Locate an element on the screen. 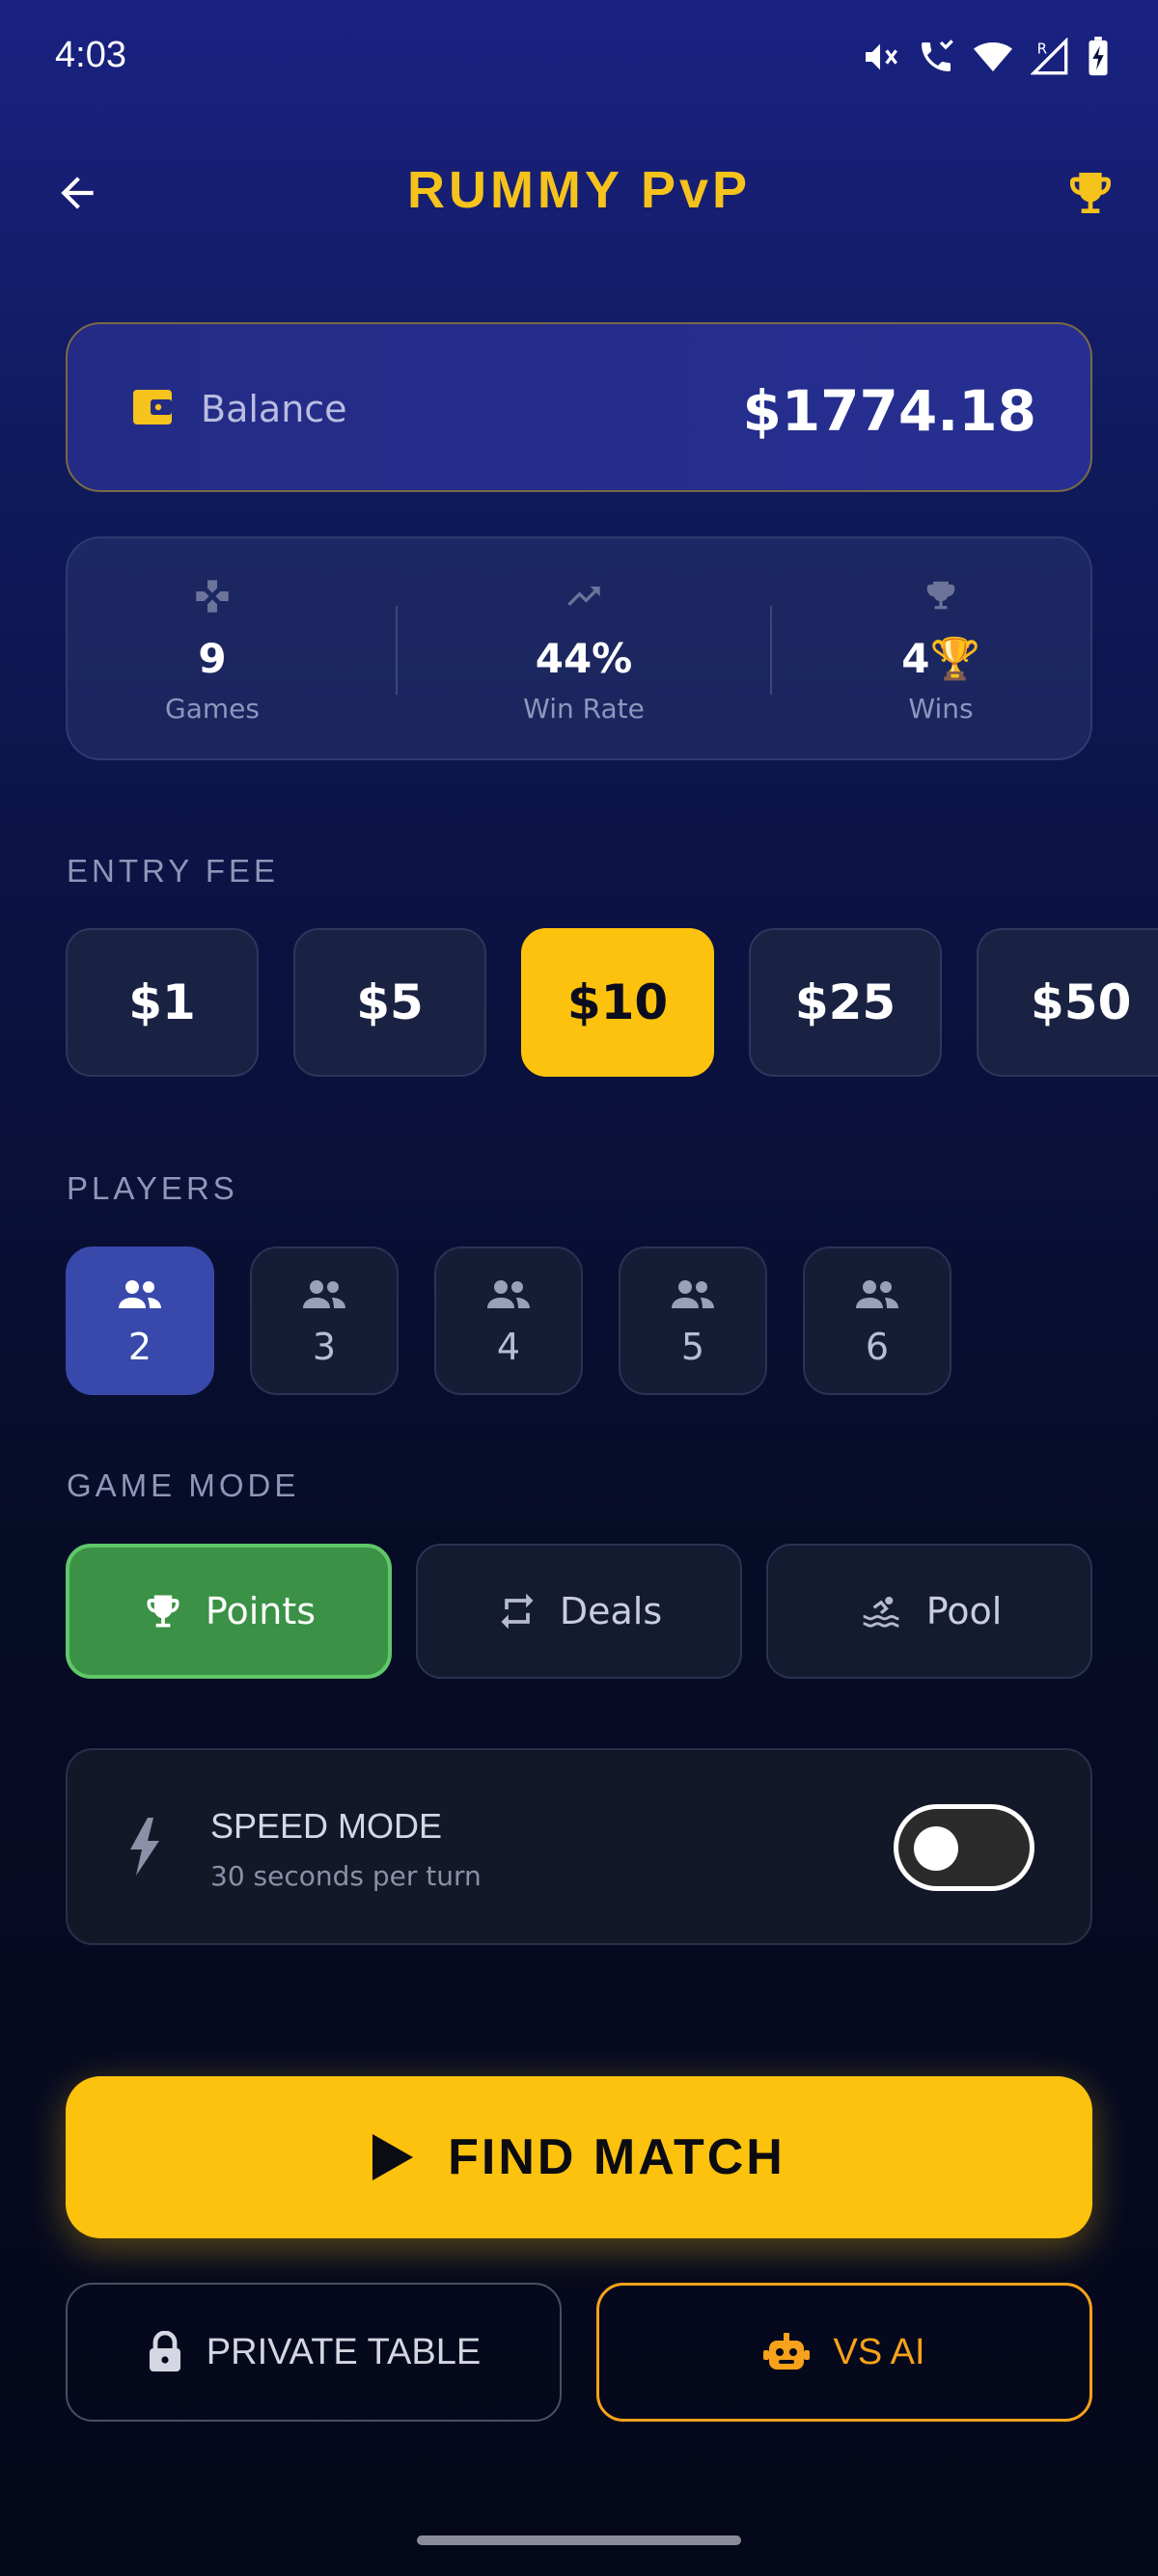 The image size is (1158, 2576). balance-label: Balance is located at coordinates (274, 409).